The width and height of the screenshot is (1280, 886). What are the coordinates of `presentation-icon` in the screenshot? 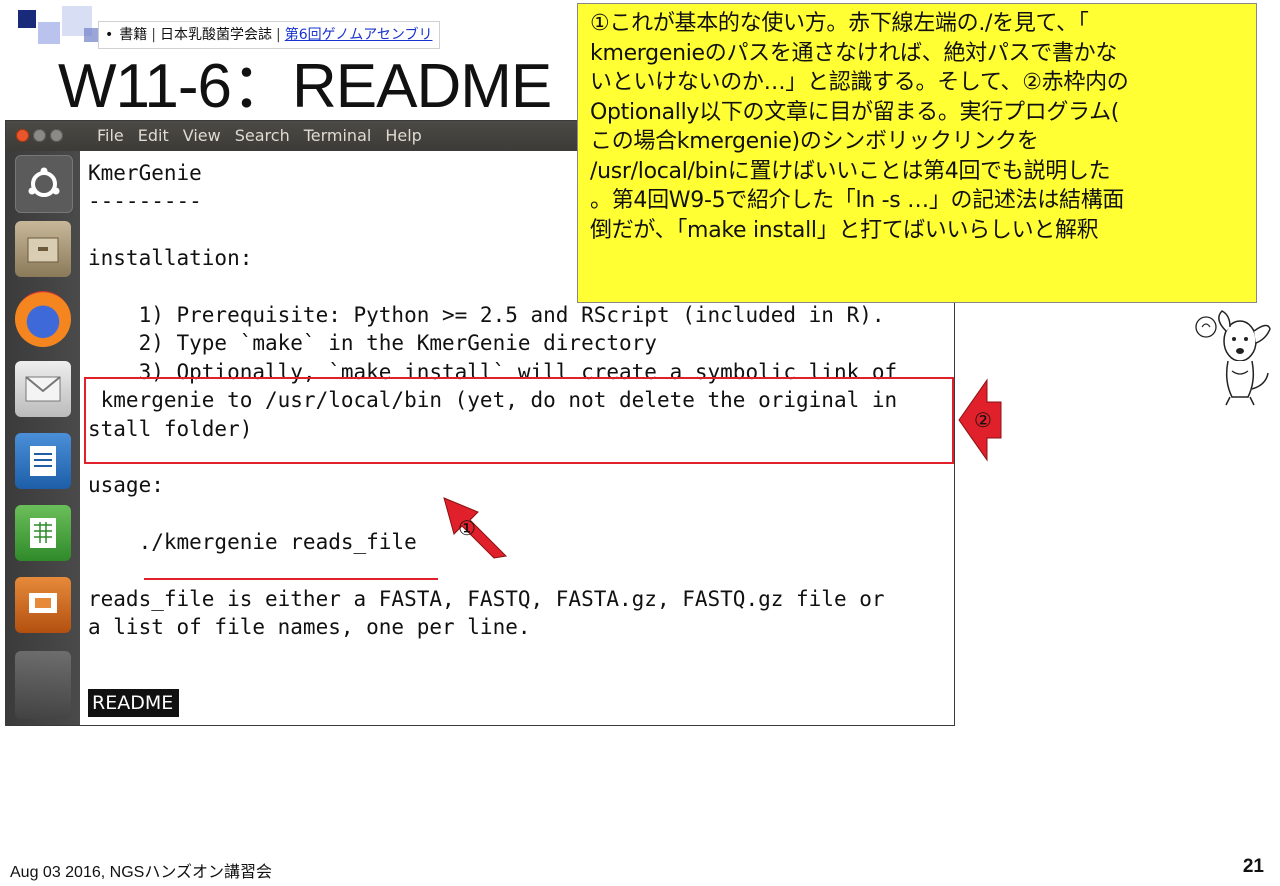 It's located at (43, 605).